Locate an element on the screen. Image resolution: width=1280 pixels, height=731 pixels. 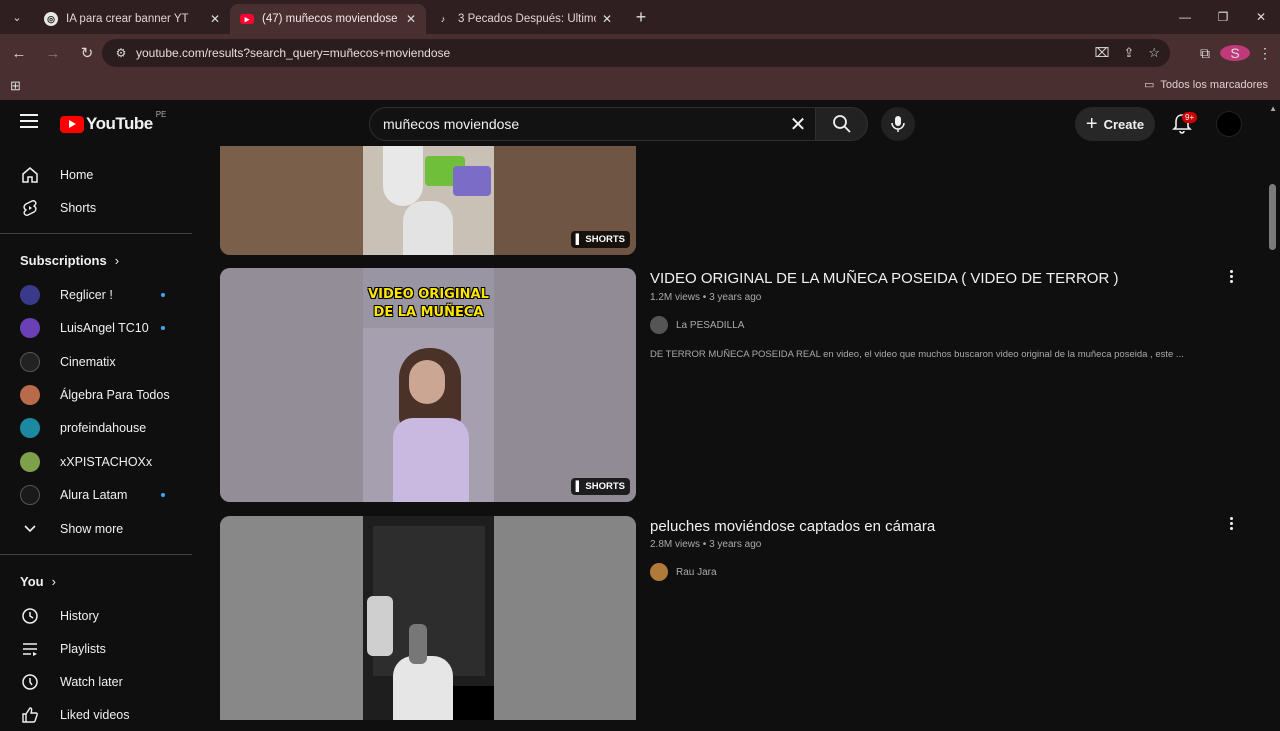
page-scrollbar is located at coordinates (1272, 217).